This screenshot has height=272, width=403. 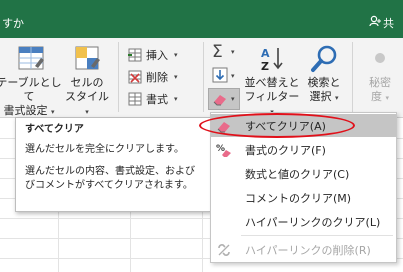 I want to click on sensitivity-button: 秘密 度 ▾, so click(x=380, y=74).